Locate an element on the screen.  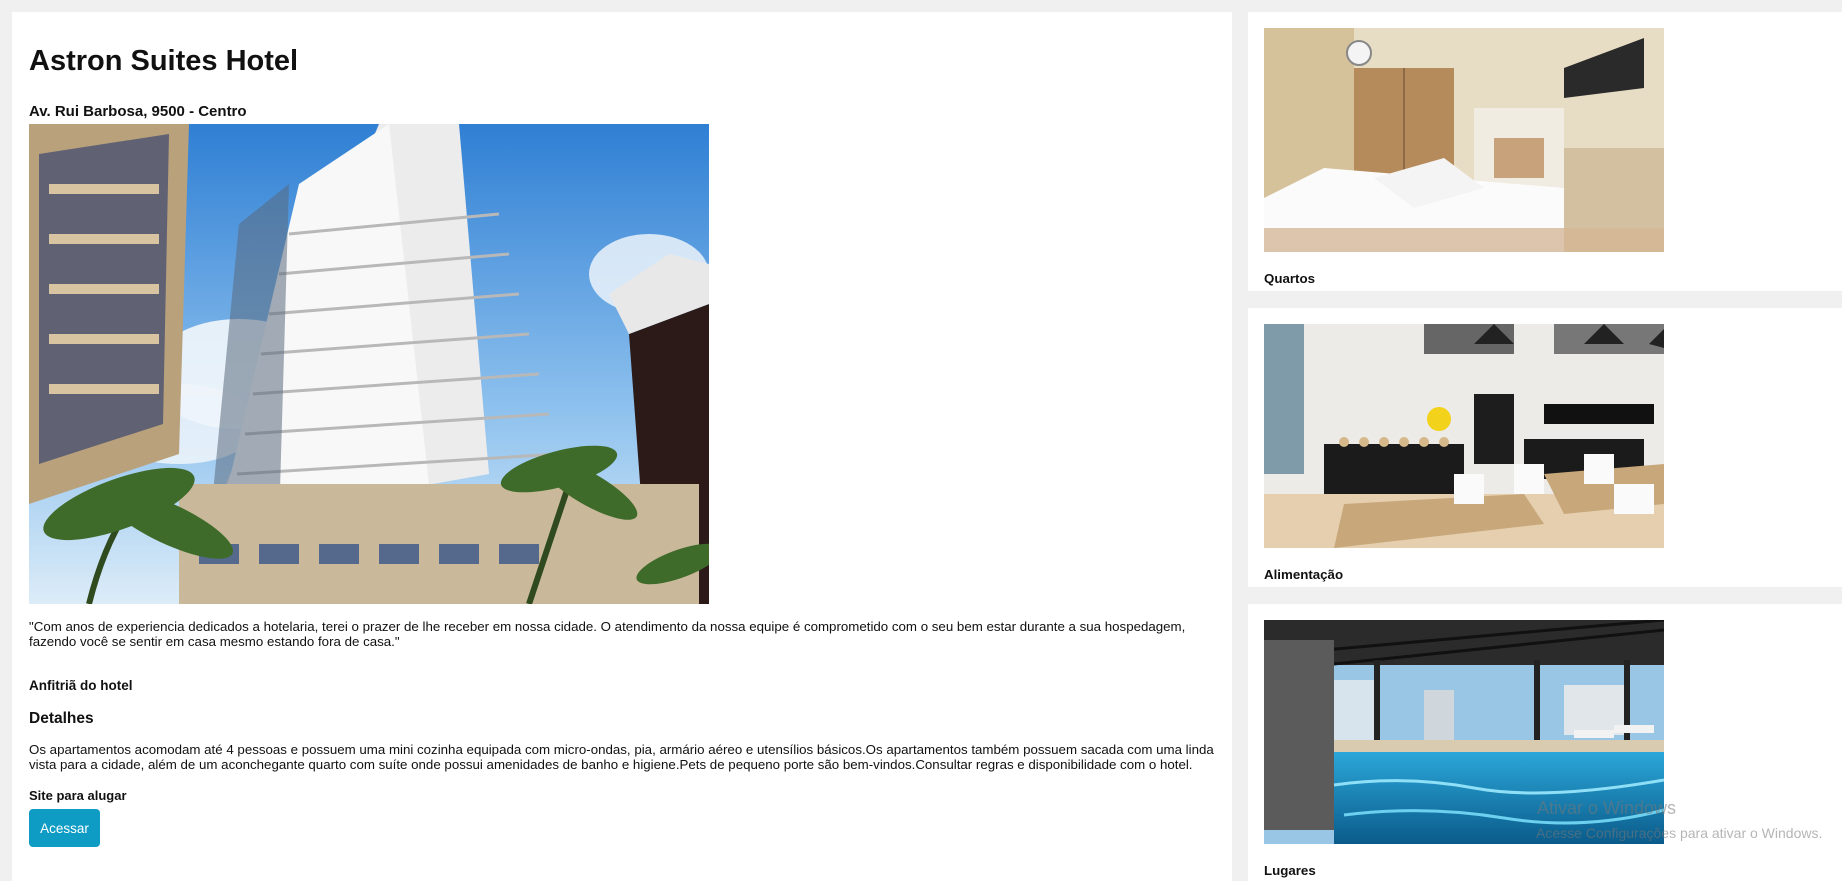
details-heading: Detalhes is located at coordinates (61, 718).